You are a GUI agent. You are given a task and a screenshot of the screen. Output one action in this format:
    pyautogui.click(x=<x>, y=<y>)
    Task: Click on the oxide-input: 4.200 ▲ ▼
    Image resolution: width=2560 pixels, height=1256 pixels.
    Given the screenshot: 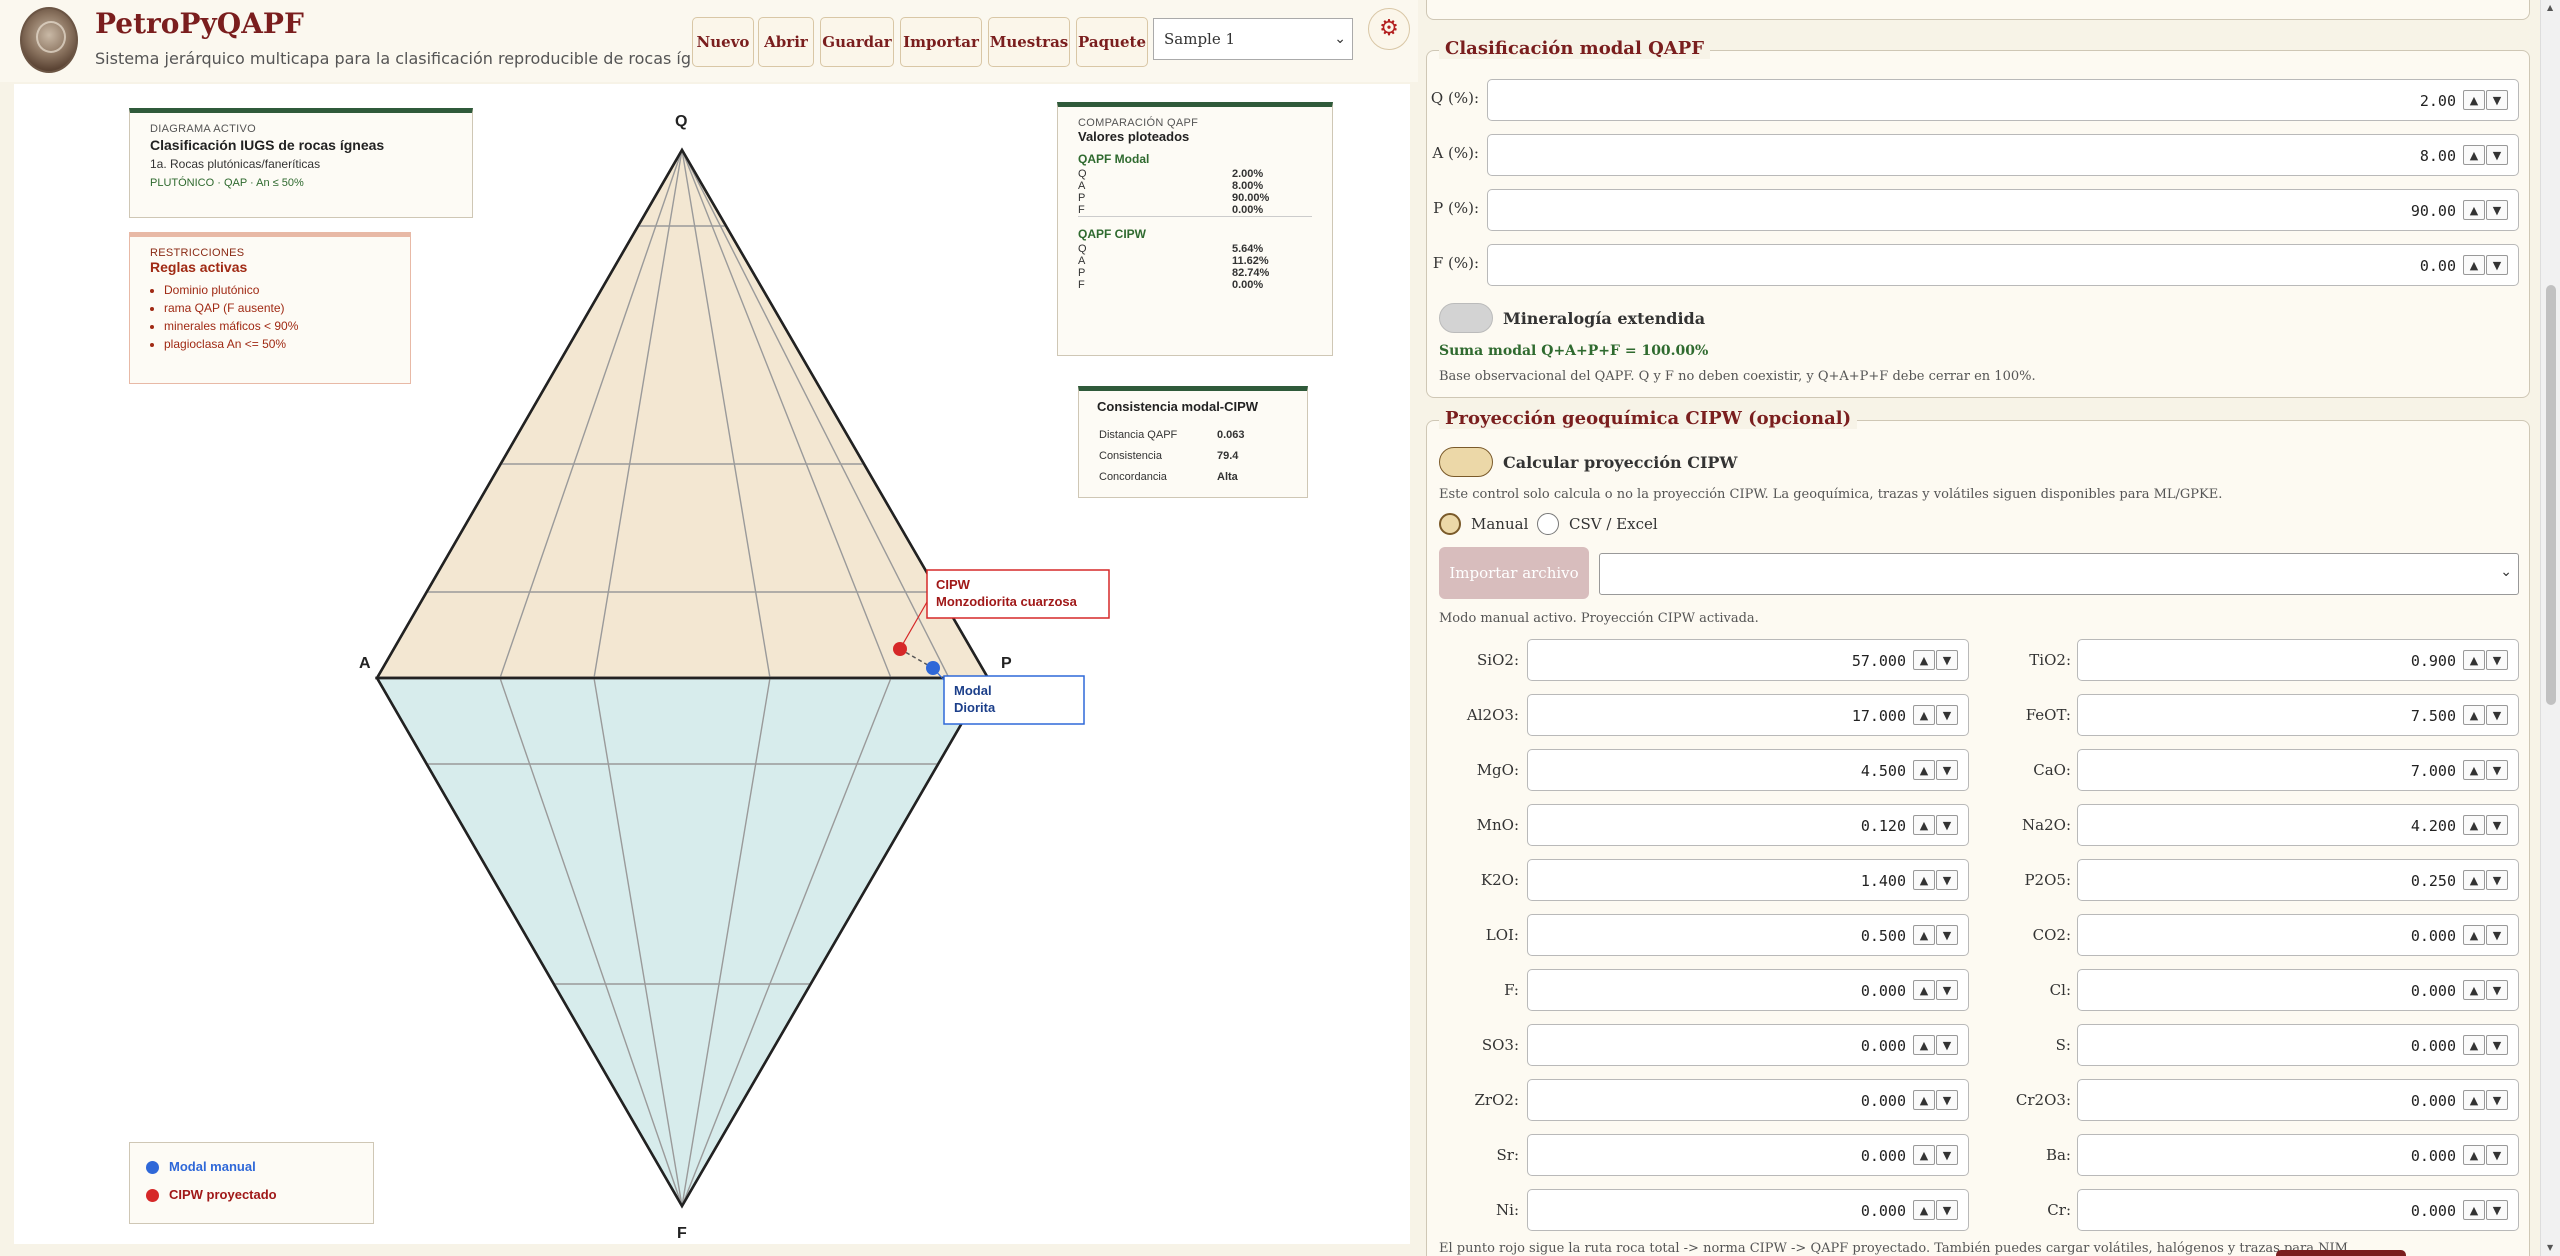 What is the action you would take?
    pyautogui.click(x=2298, y=825)
    